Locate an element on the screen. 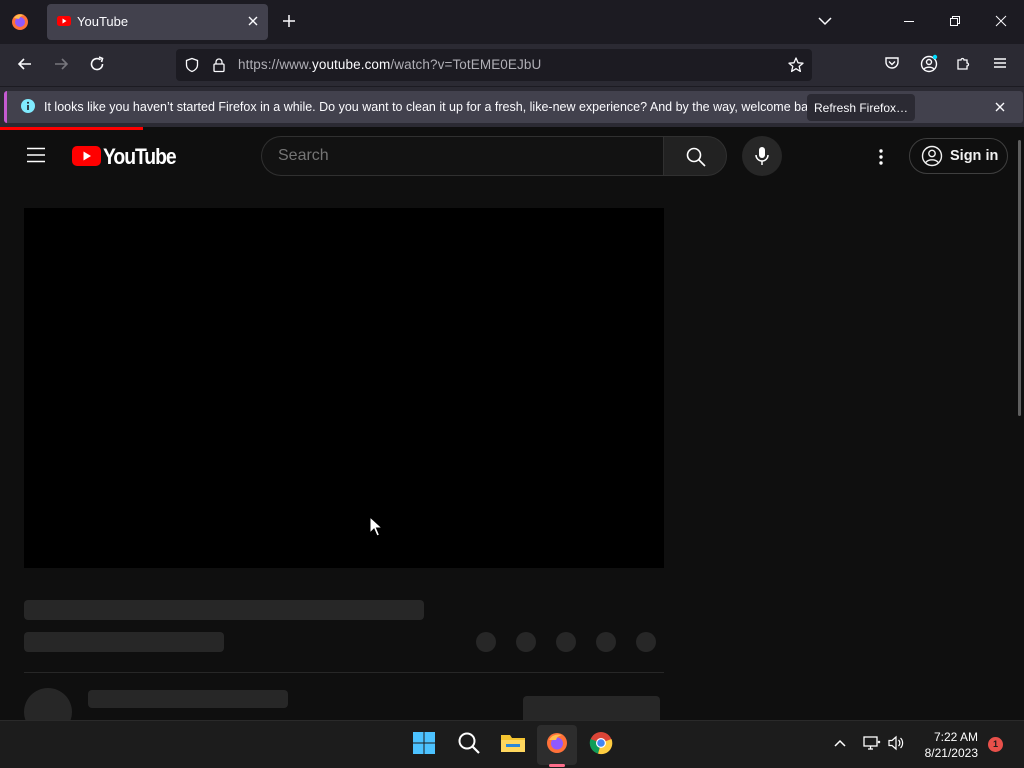 The width and height of the screenshot is (1024, 768). close-notification-icon is located at coordinates (1000, 107).